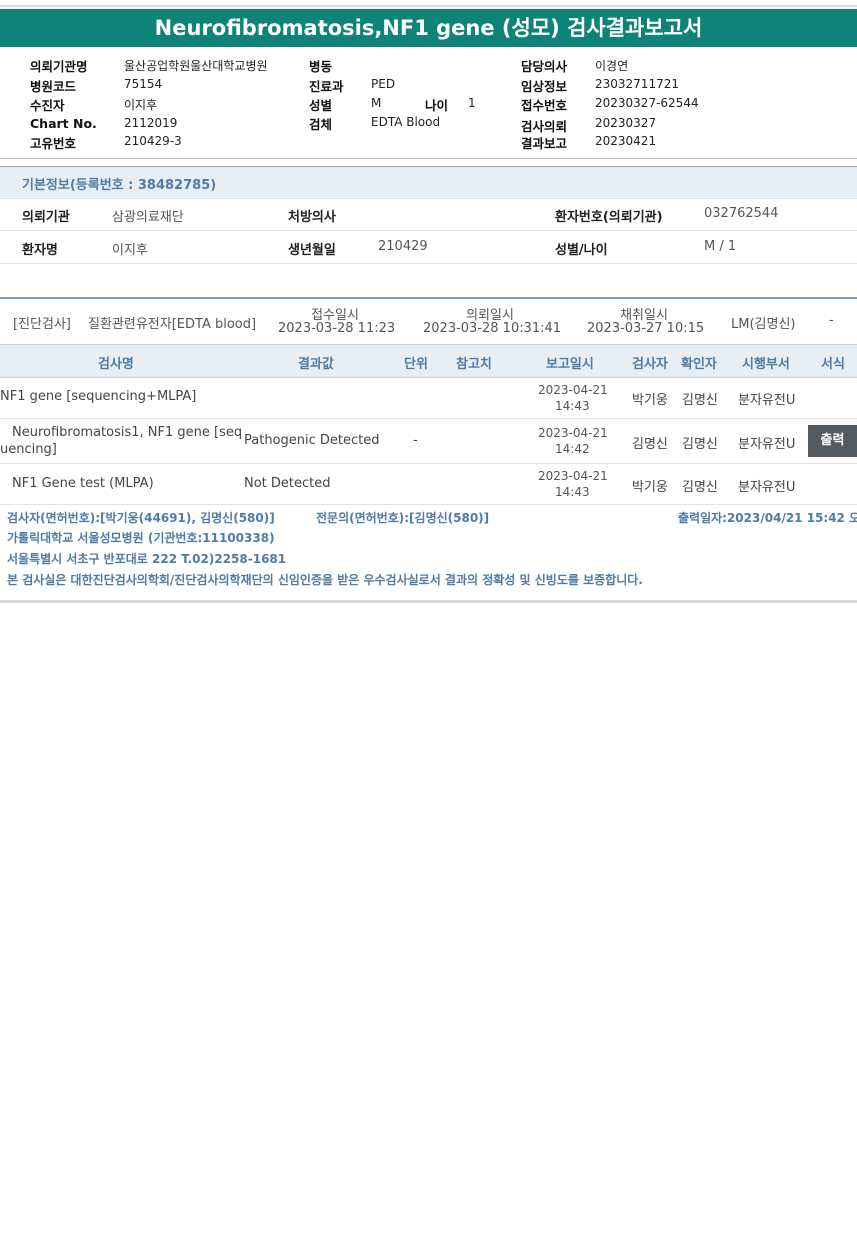  I want to click on received-datetime: 2023-03-28 11:23, so click(337, 328).